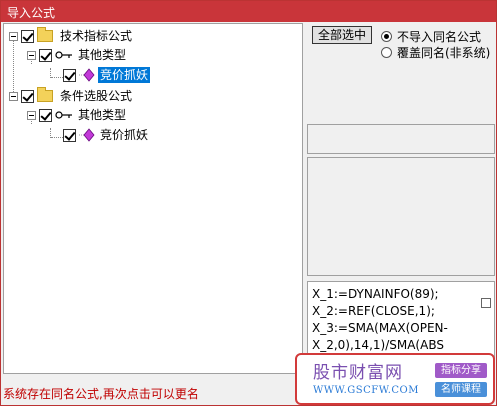  I want to click on status-message: 系统存在同名公式,再次点击可以更名, so click(101, 394).